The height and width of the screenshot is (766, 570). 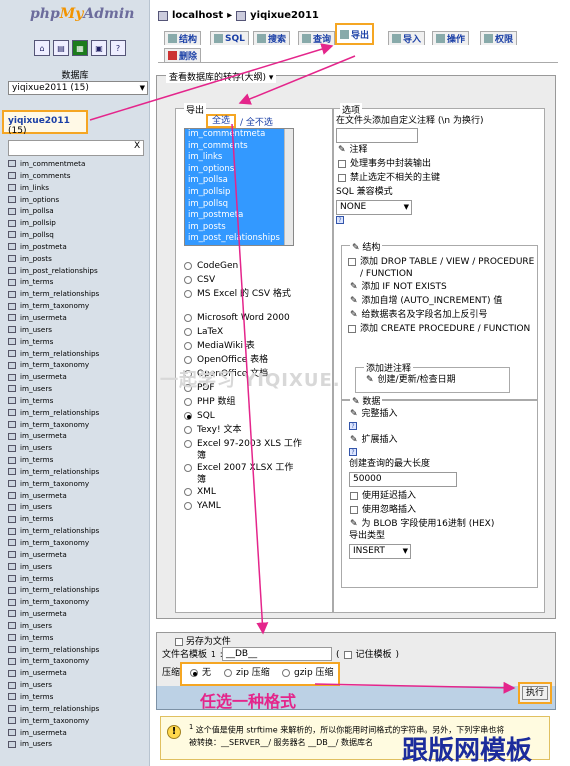 What do you see at coordinates (53, 188) in the screenshot?
I see `table-list-item: im_links` at bounding box center [53, 188].